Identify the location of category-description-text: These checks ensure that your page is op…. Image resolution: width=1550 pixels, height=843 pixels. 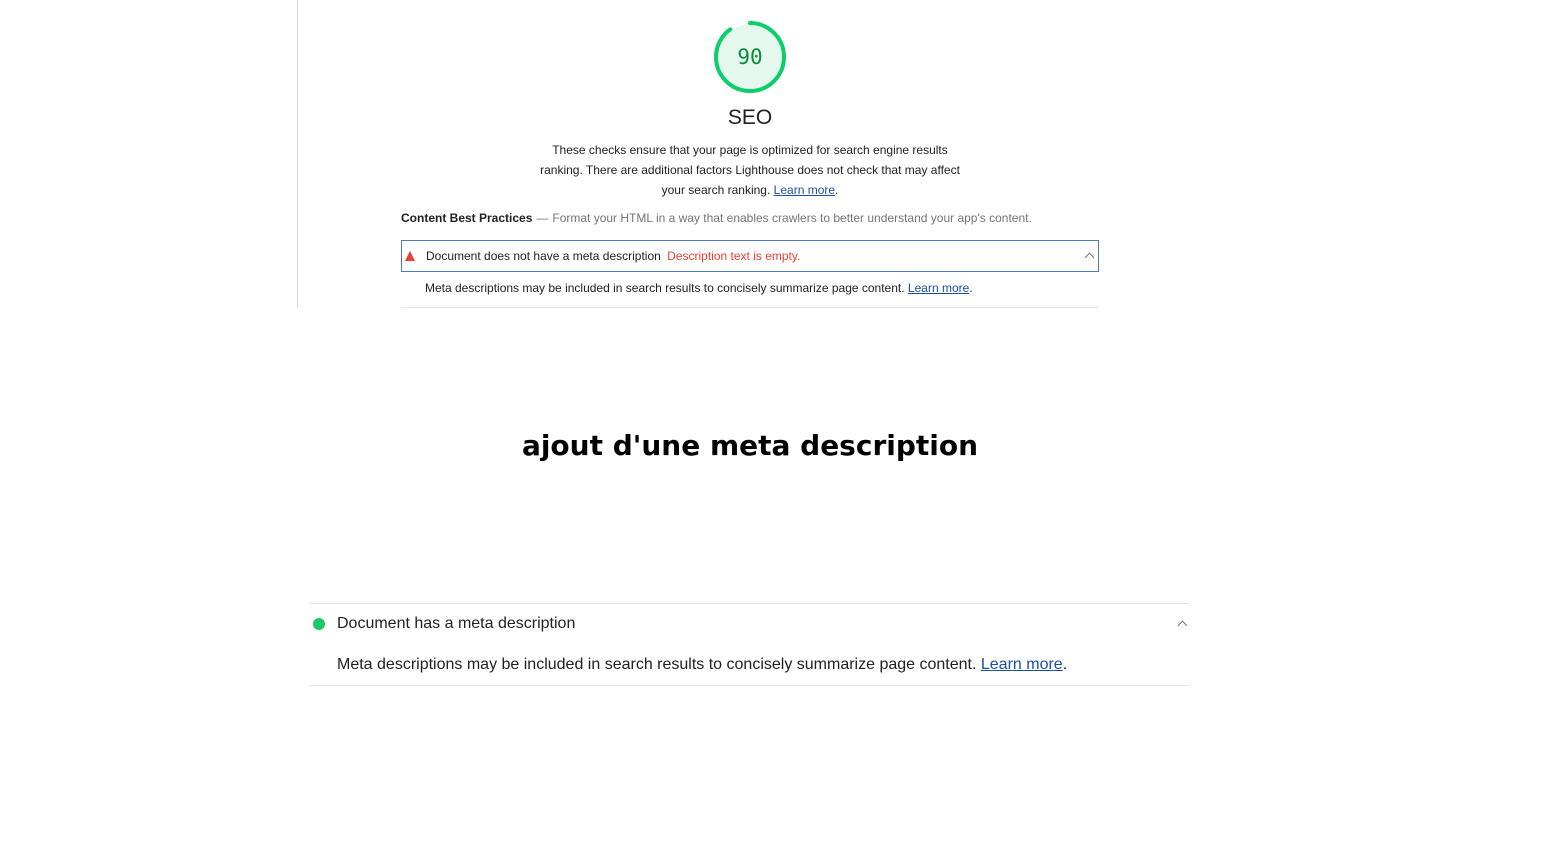
(750, 170).